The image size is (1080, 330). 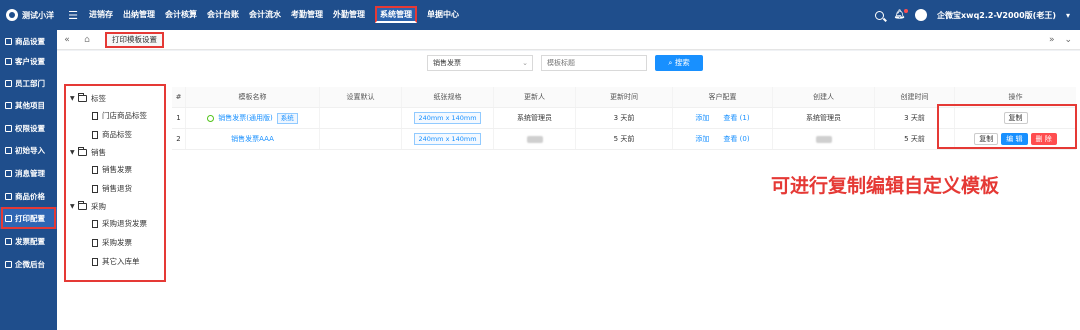 What do you see at coordinates (8, 264) in the screenshot?
I see `wecom-icon` at bounding box center [8, 264].